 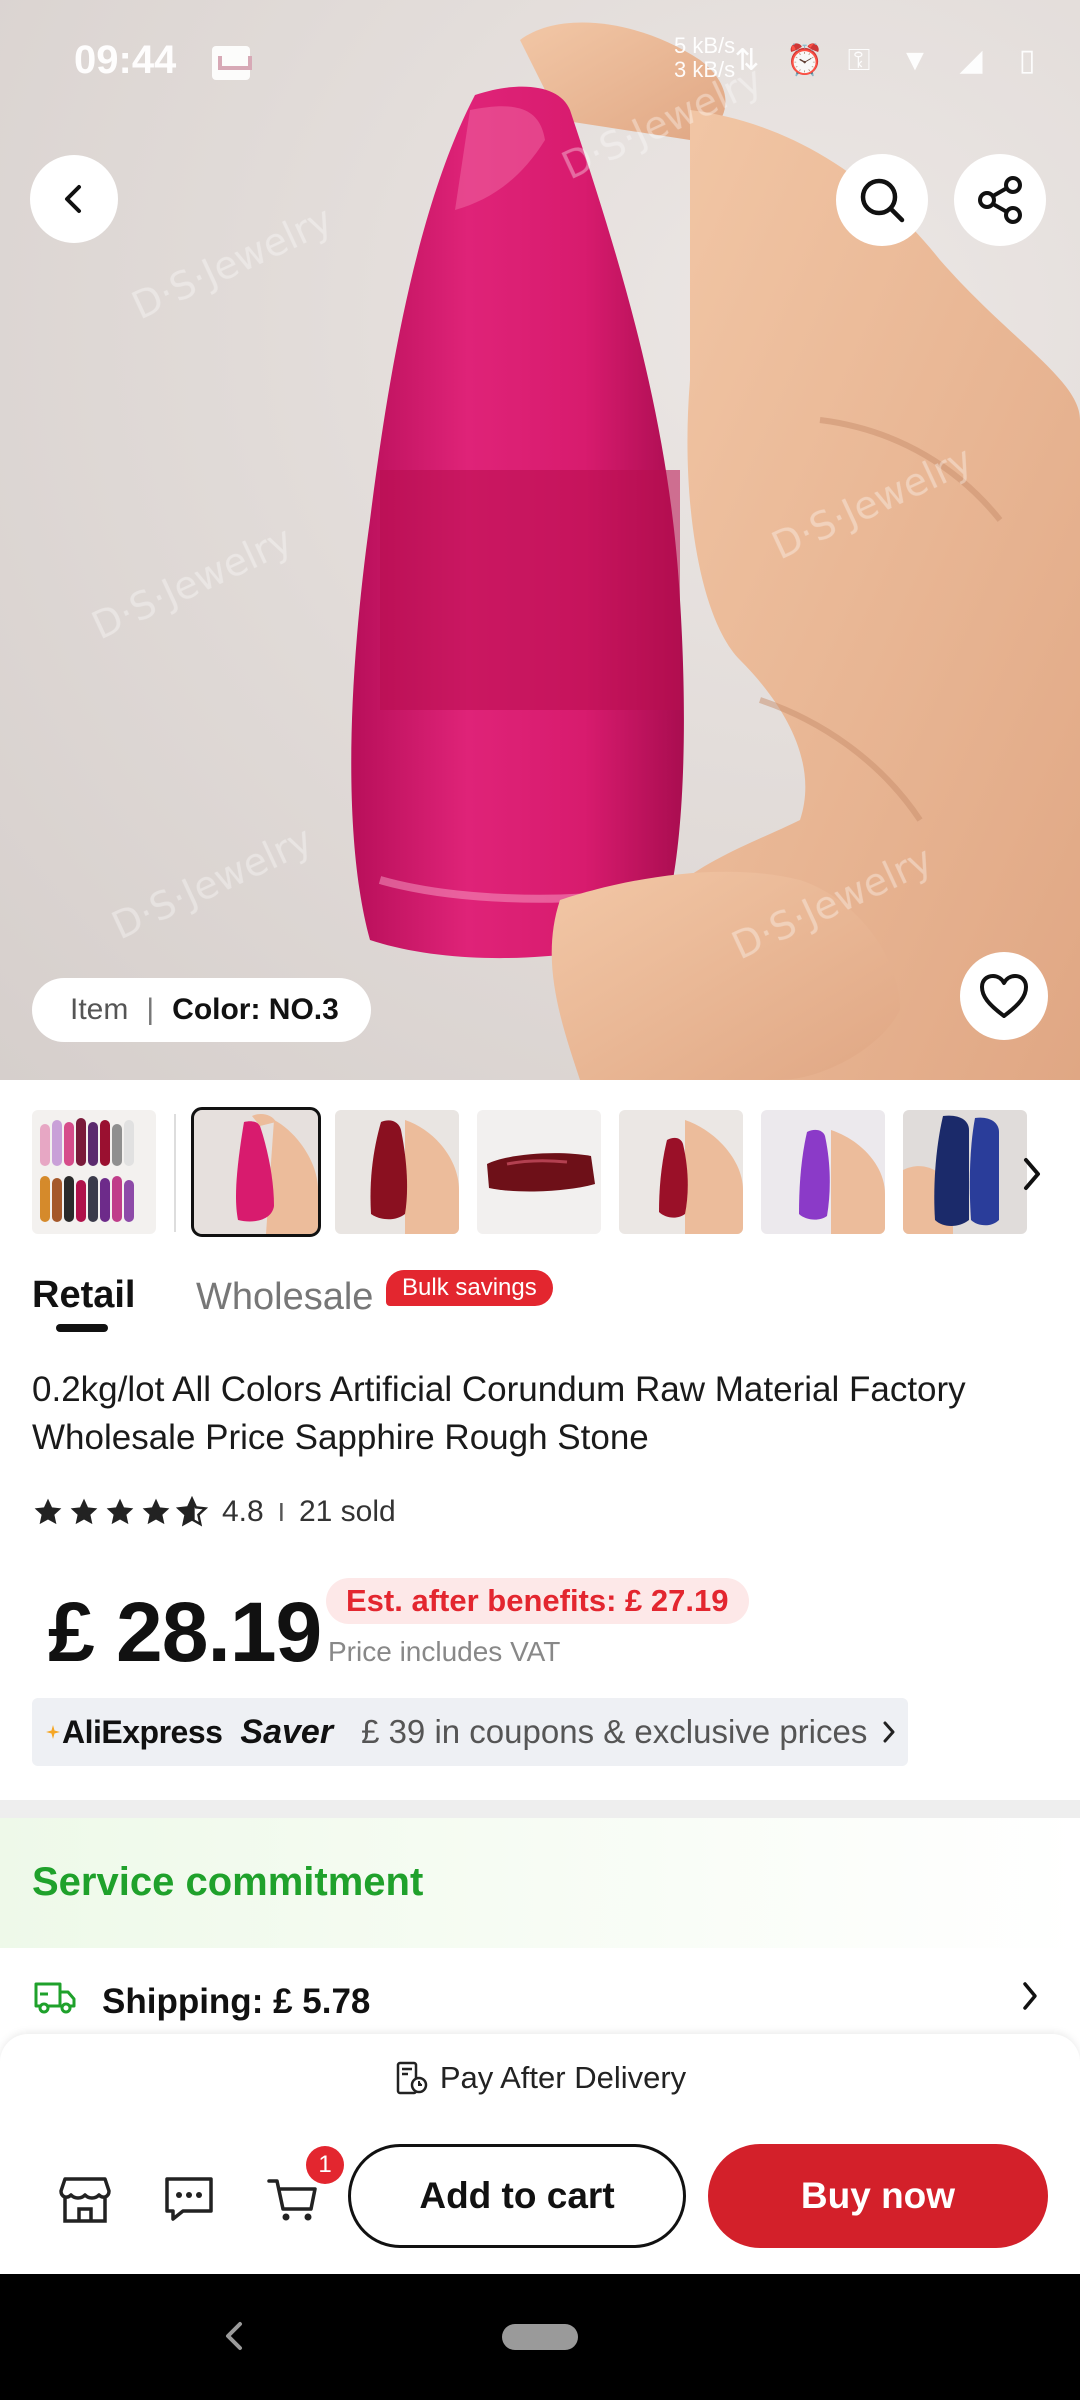 What do you see at coordinates (347, 1511) in the screenshot?
I see `sold-count: 21 sold` at bounding box center [347, 1511].